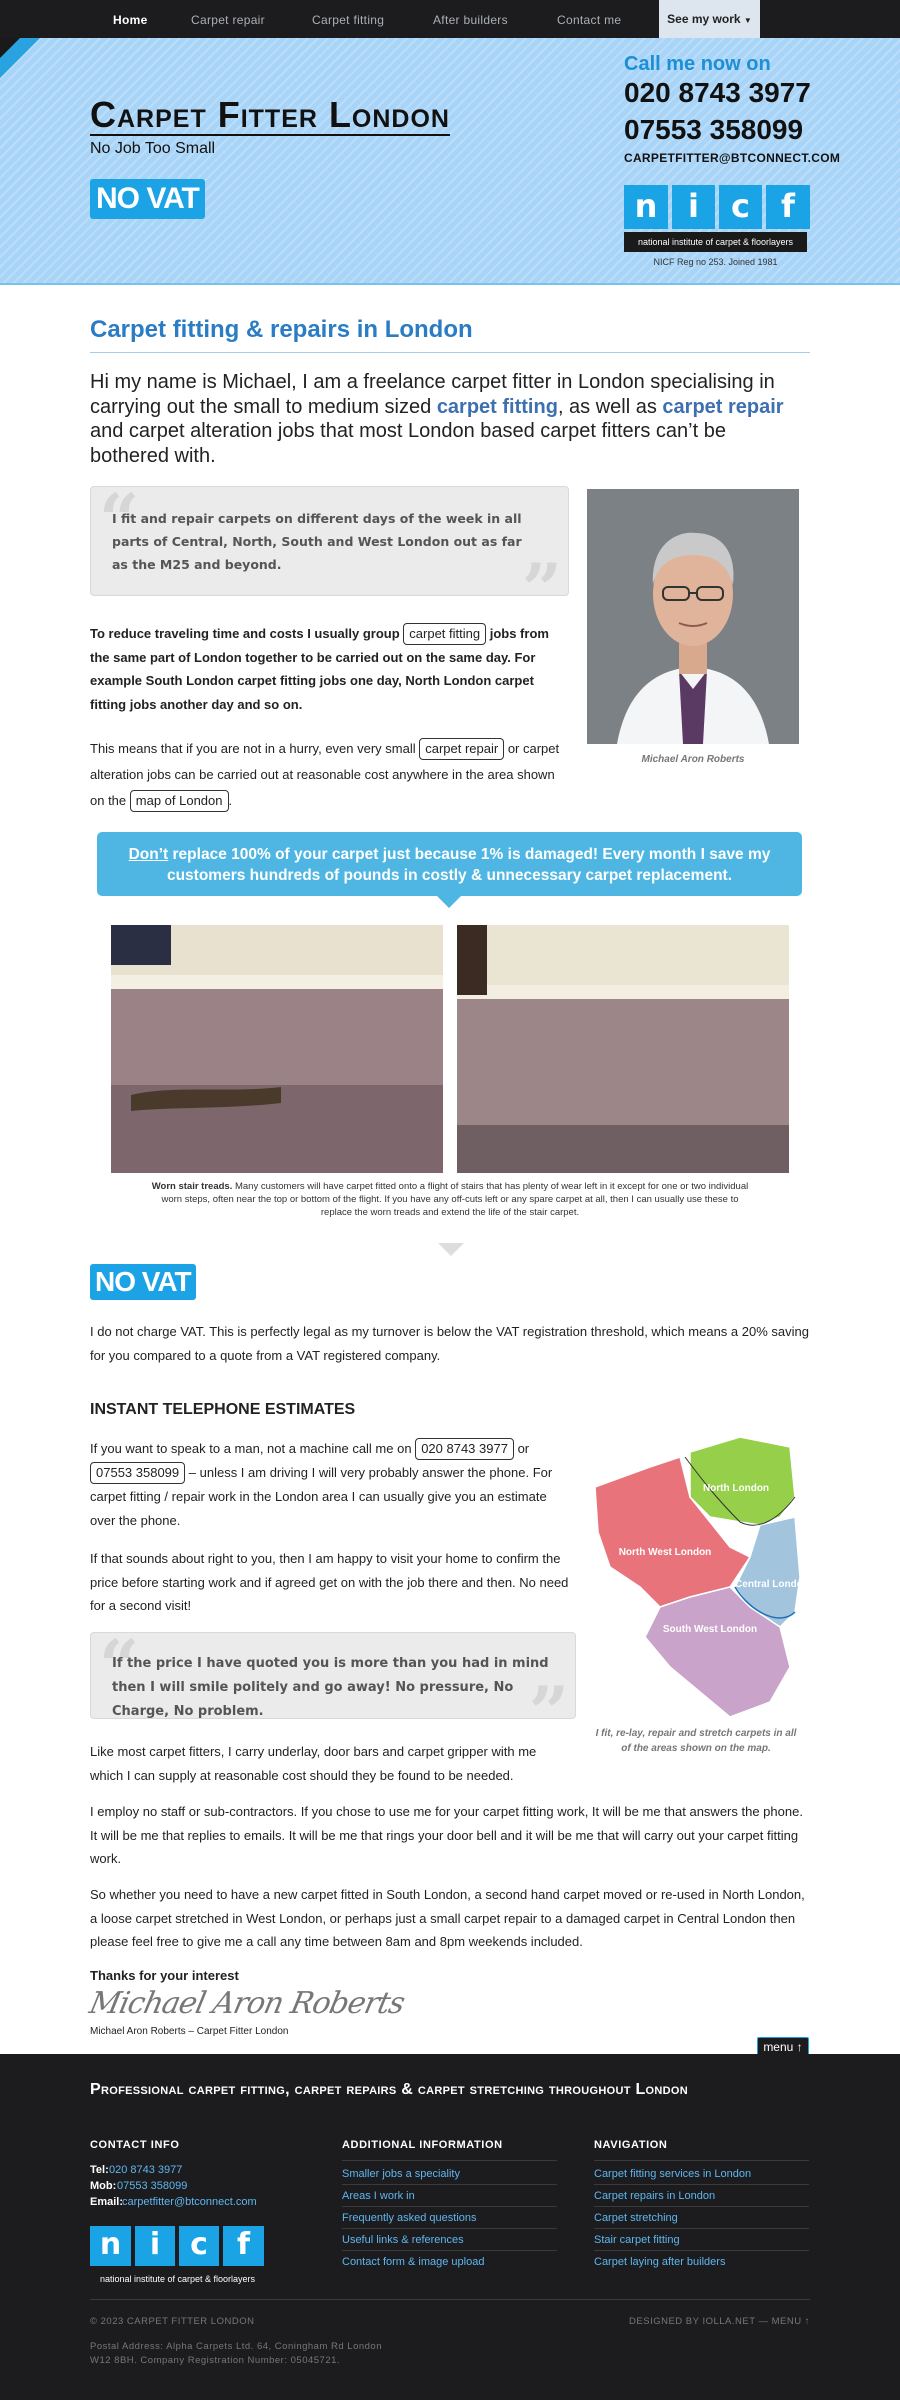 This screenshot has width=900, height=2400. I want to click on nav-after-builders: After builders, so click(470, 20).